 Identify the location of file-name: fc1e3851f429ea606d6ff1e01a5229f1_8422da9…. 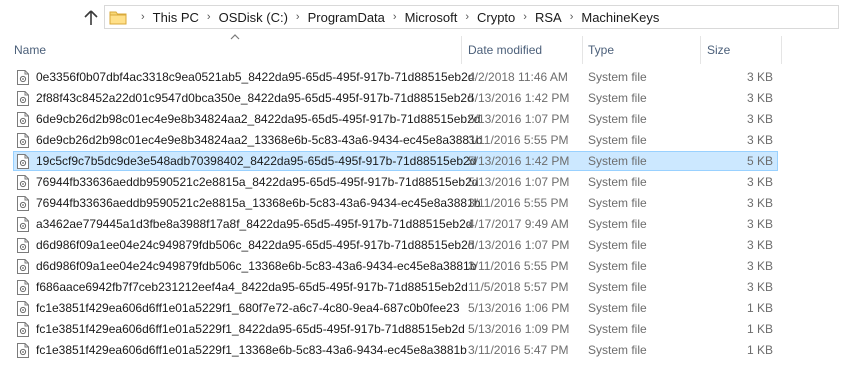
(250, 329).